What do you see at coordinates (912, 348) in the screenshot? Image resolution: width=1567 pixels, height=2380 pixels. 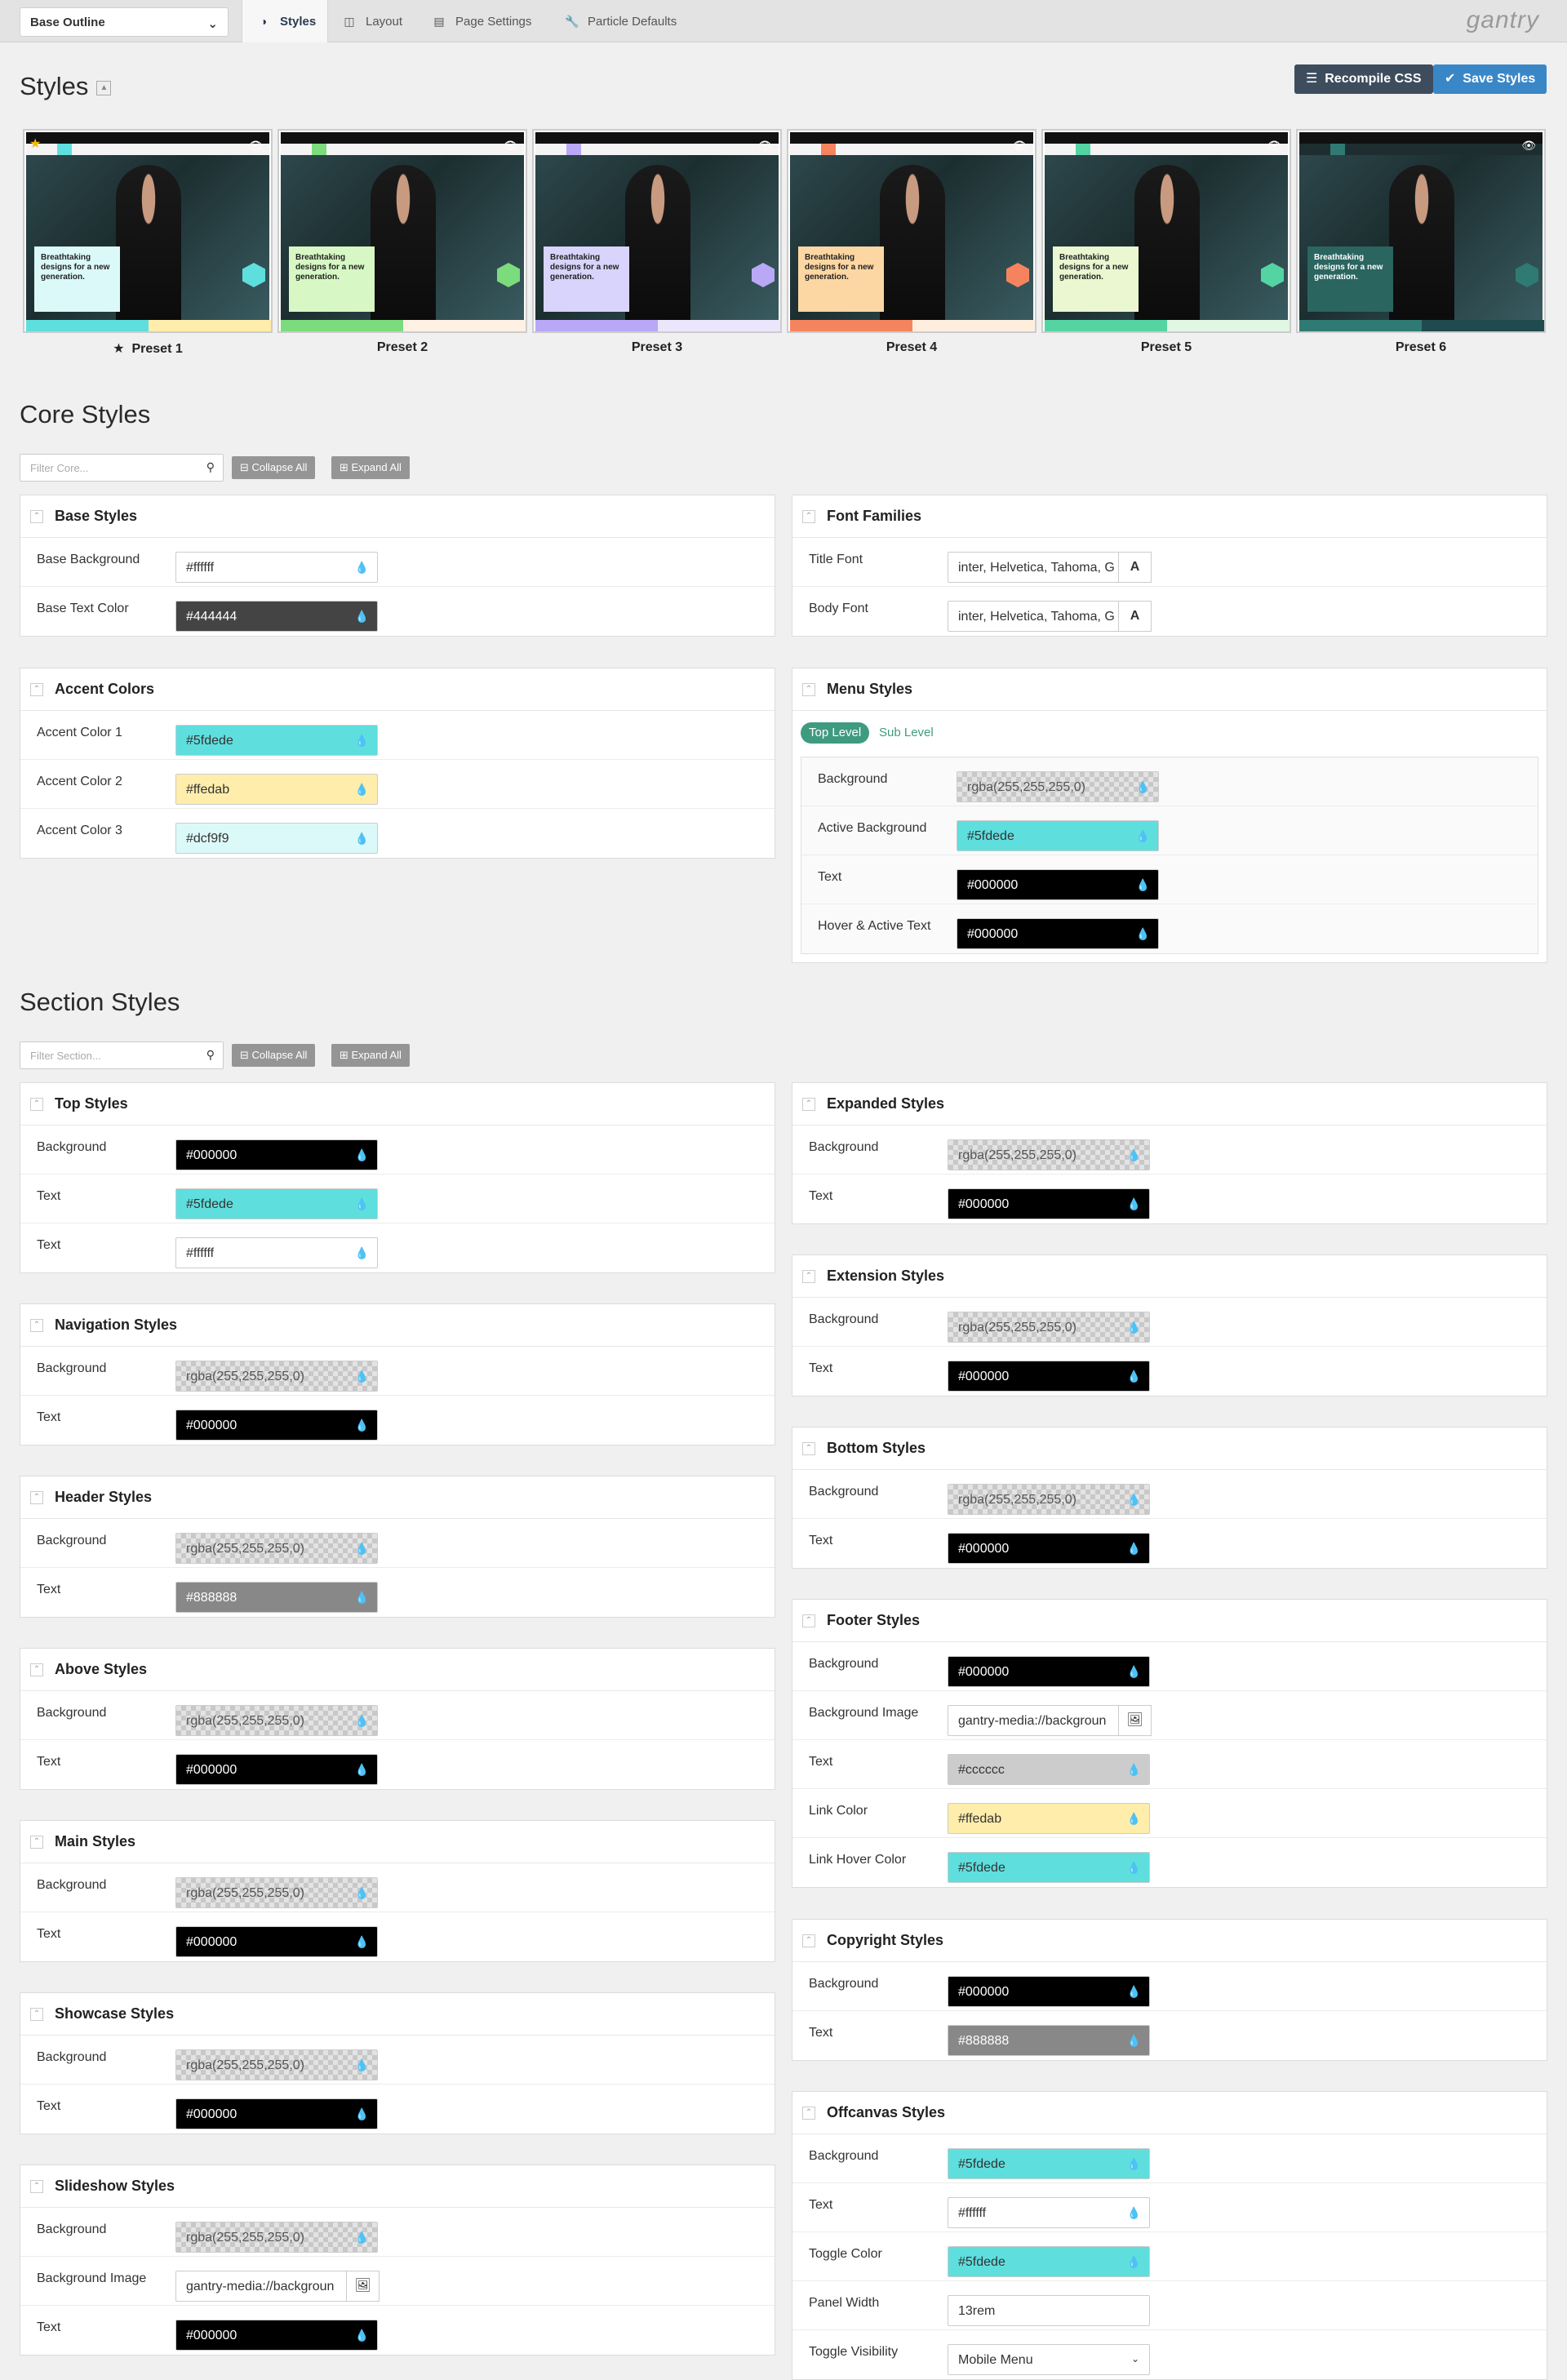 I see `preset-label: Preset 4` at bounding box center [912, 348].